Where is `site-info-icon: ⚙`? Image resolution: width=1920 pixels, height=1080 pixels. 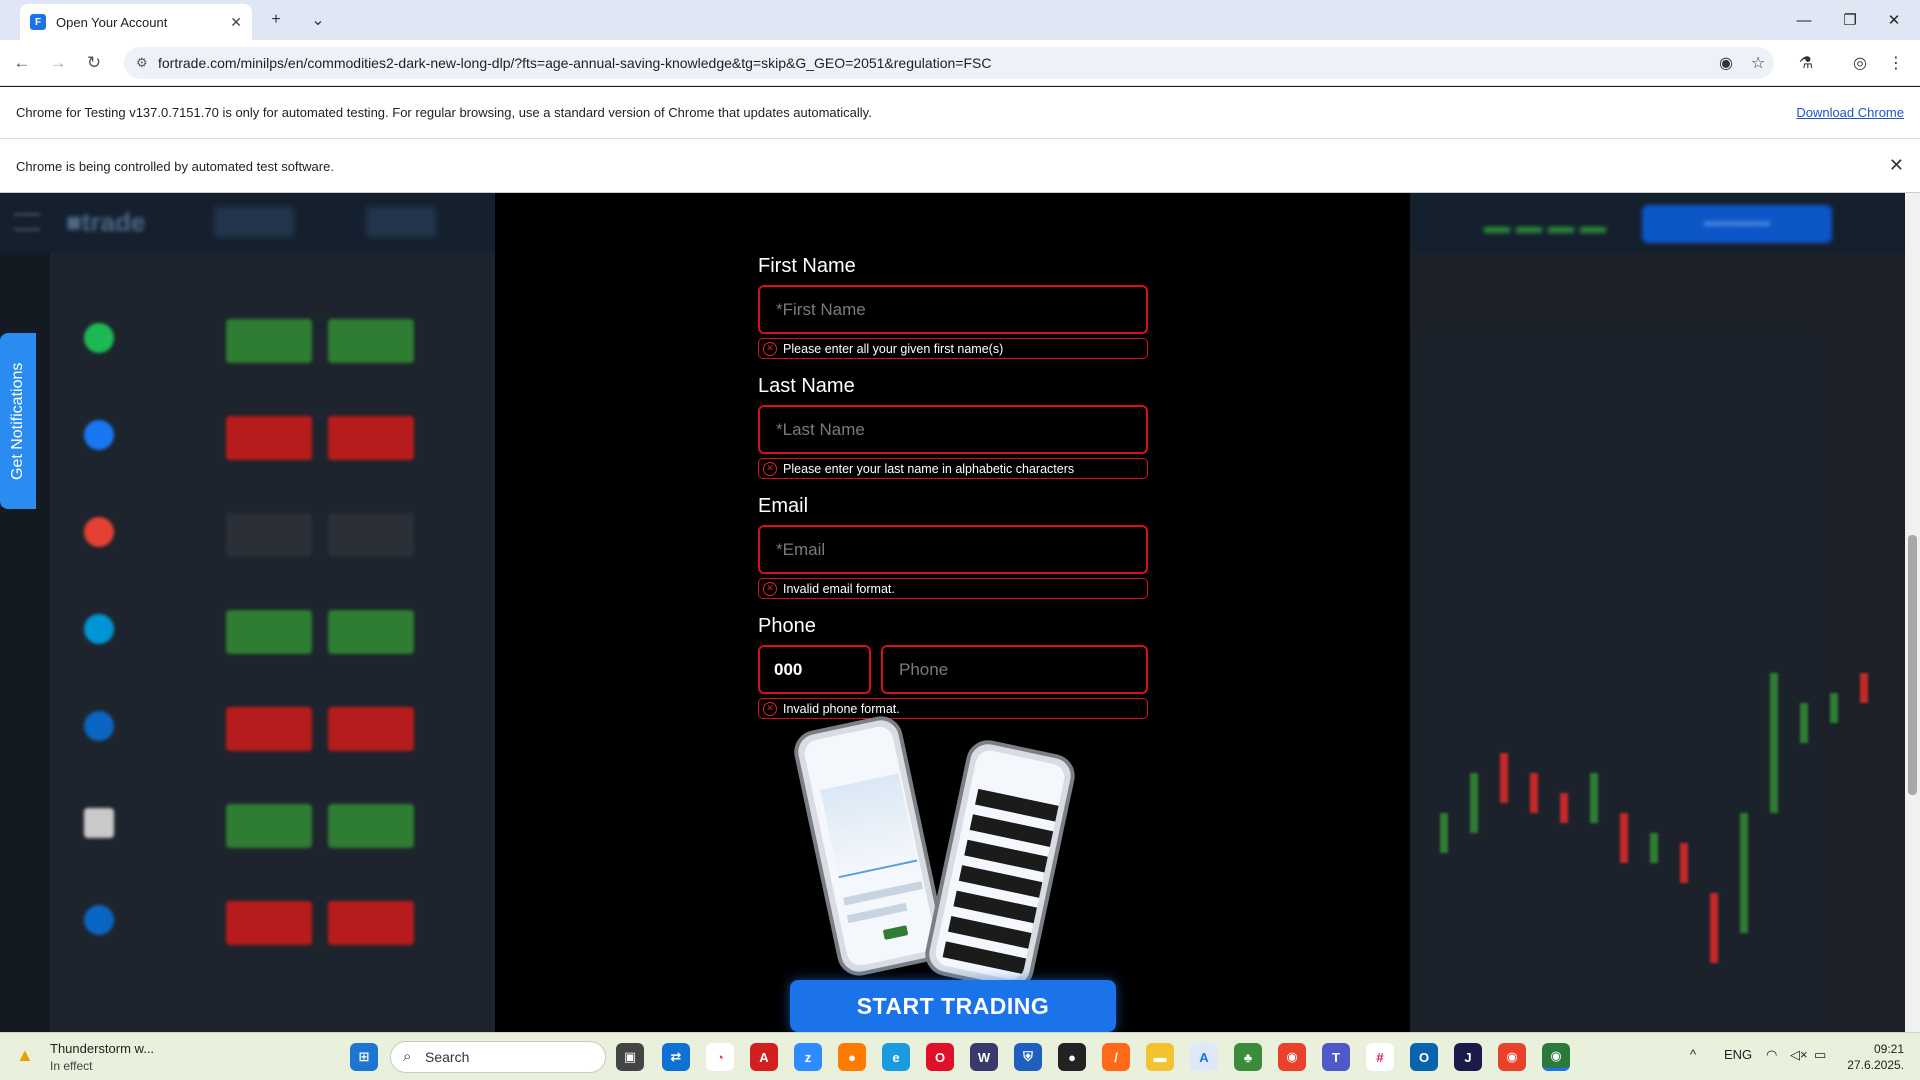
site-info-icon: ⚙ is located at coordinates (142, 63).